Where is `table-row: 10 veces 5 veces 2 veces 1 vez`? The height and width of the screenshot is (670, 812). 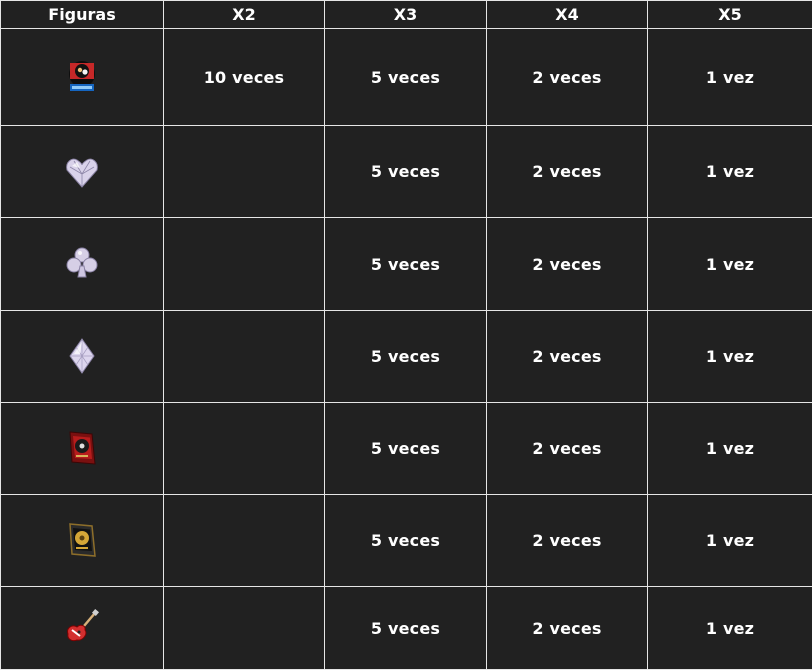 table-row: 10 veces 5 veces 2 veces 1 vez is located at coordinates (406, 77).